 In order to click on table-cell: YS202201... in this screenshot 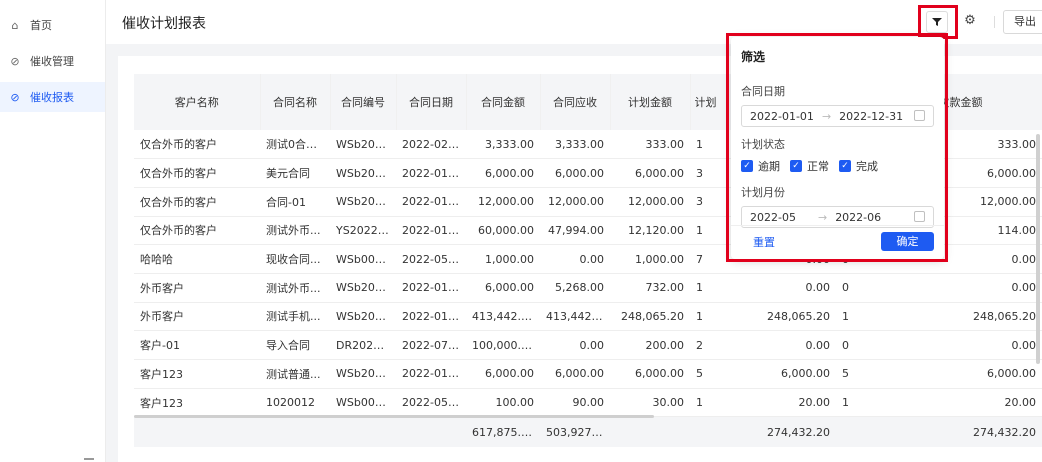, I will do `click(363, 231)`.